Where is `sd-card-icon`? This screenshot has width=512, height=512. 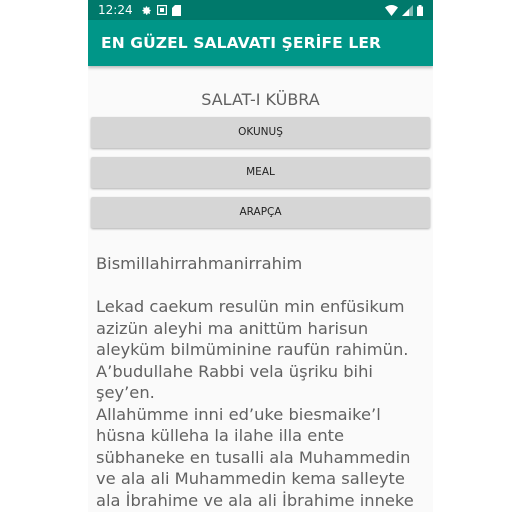
sd-card-icon is located at coordinates (176, 10).